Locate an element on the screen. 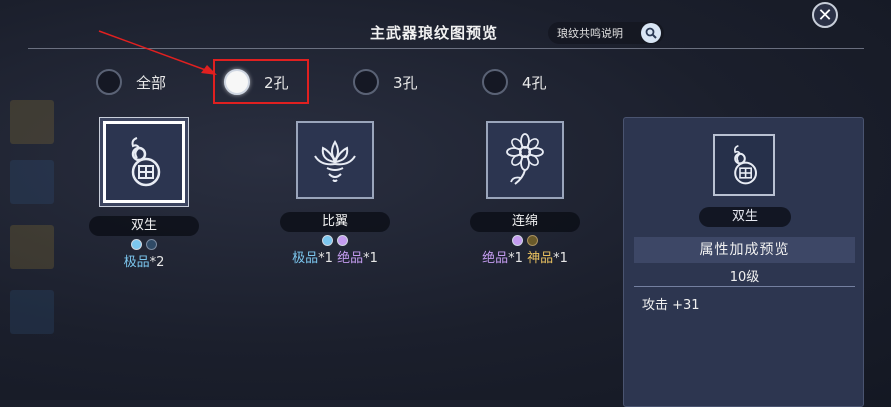  grade-shen: 神品 is located at coordinates (540, 258).